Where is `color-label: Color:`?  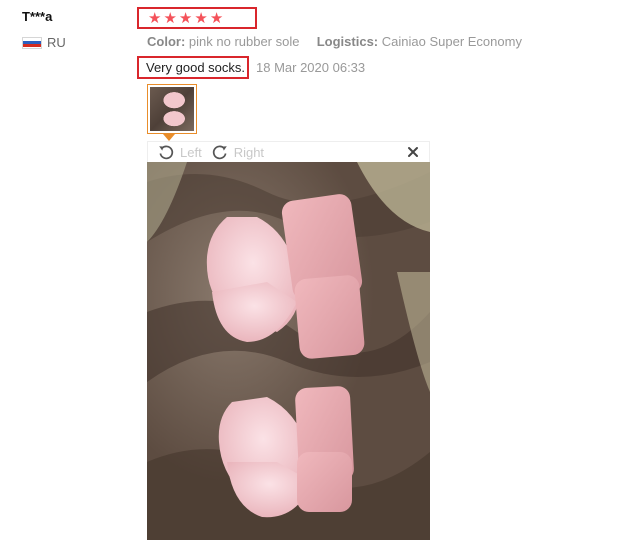
color-label: Color: is located at coordinates (166, 41).